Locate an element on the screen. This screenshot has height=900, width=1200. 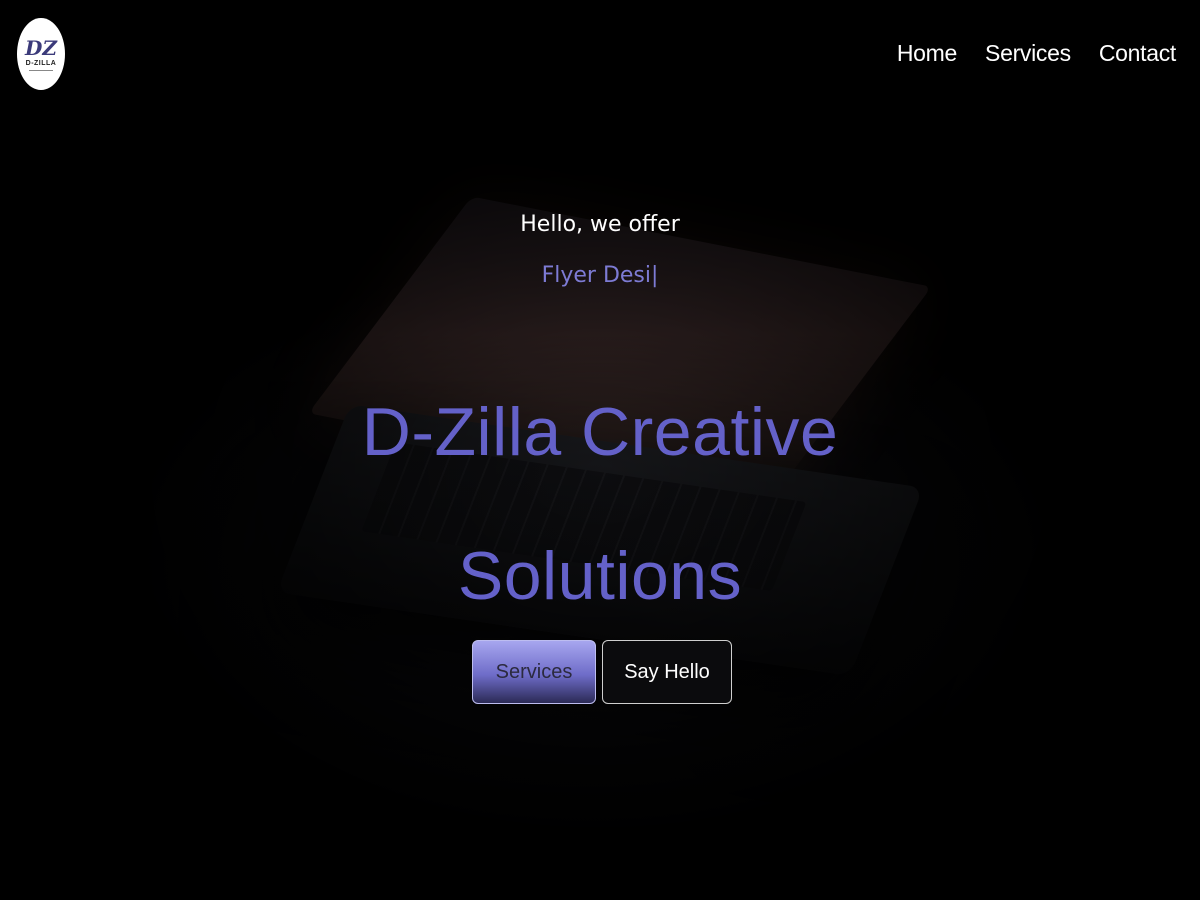
say-hello-button: Say Hello is located at coordinates (667, 672).